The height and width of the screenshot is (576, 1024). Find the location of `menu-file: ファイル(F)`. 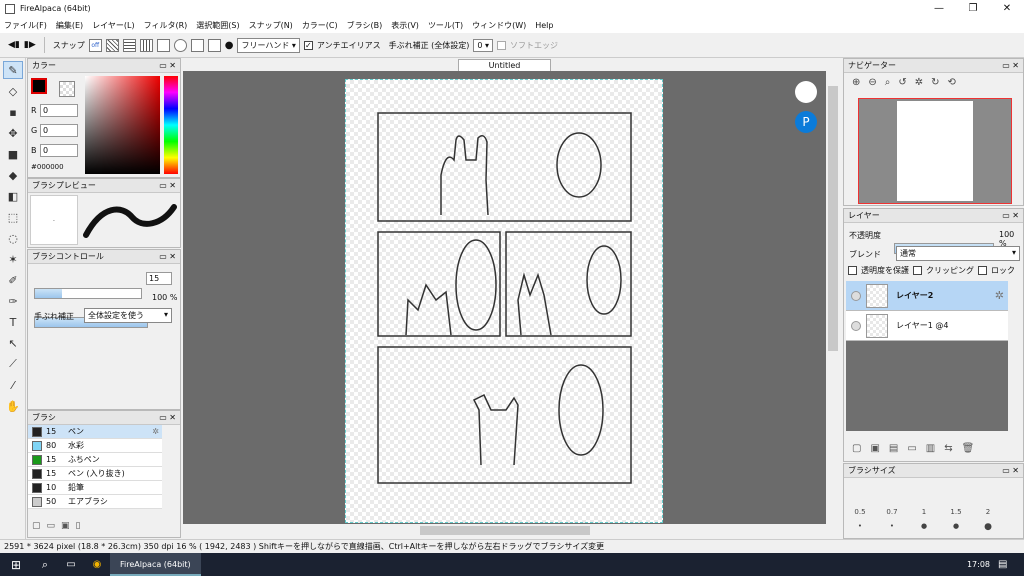

menu-file: ファイル(F) is located at coordinates (25, 25).